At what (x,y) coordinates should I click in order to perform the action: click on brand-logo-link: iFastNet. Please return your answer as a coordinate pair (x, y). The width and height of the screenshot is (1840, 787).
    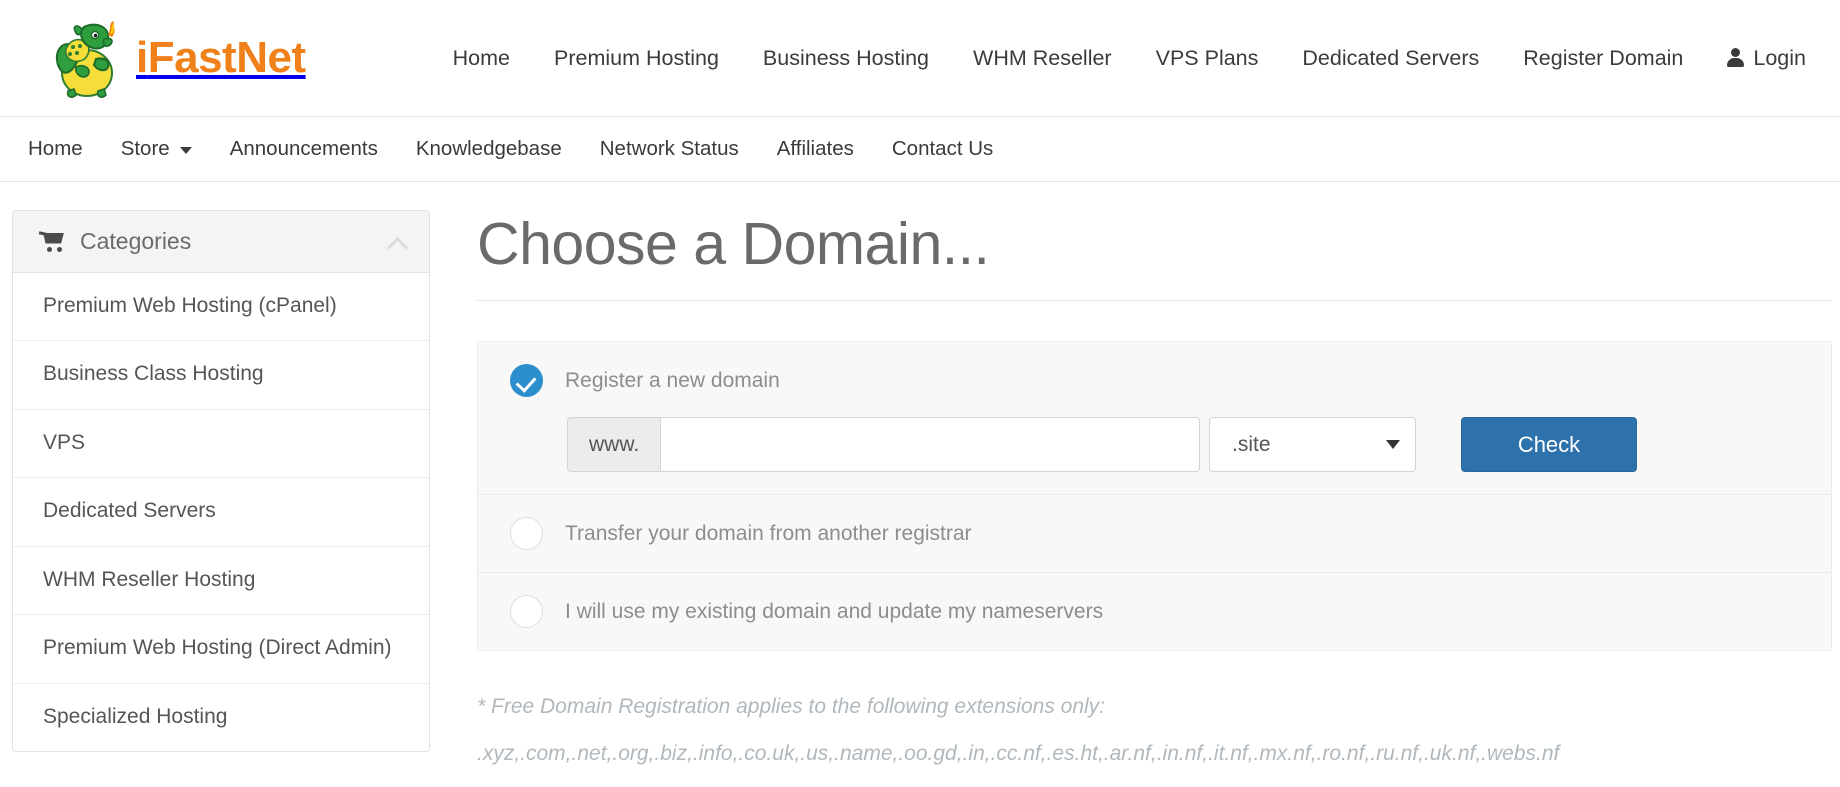
    Looking at the image, I should click on (176, 58).